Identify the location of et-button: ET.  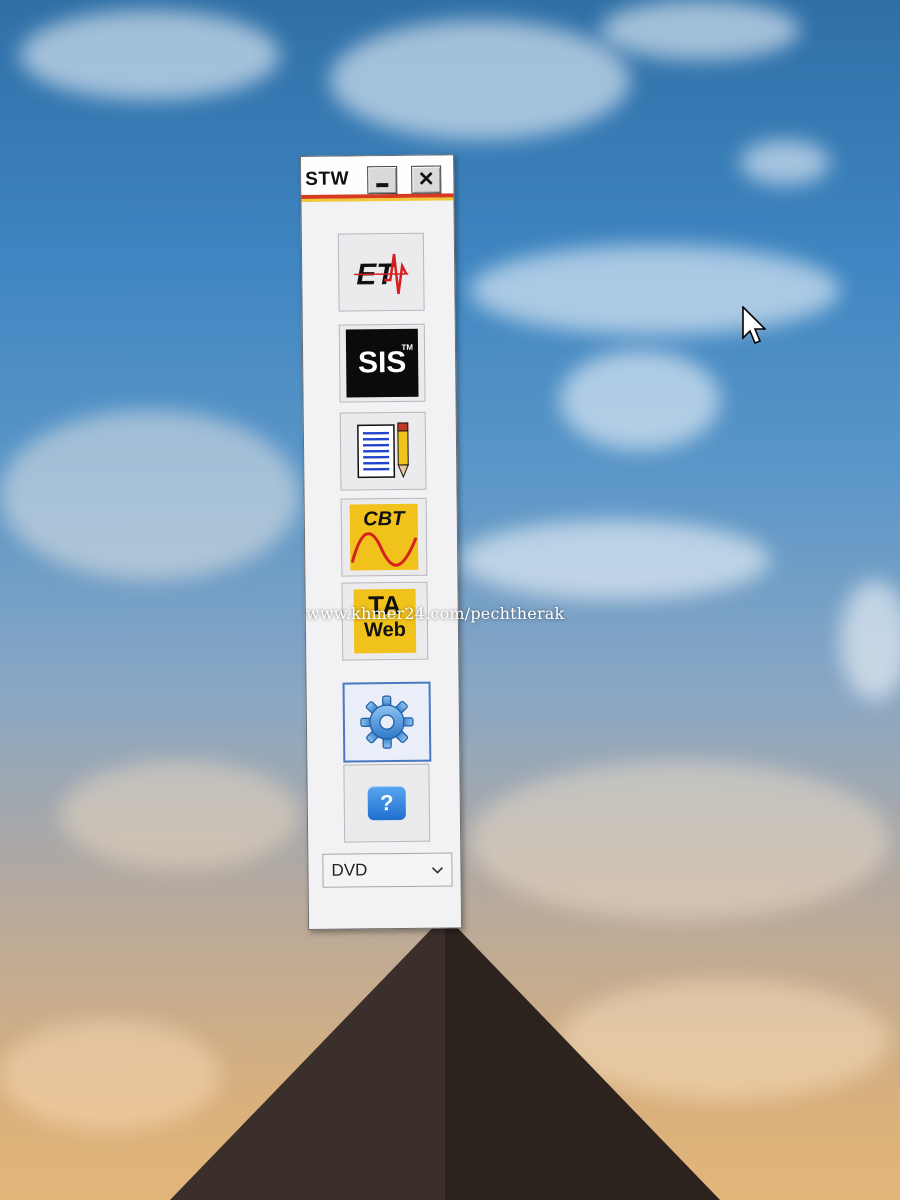
(381, 272).